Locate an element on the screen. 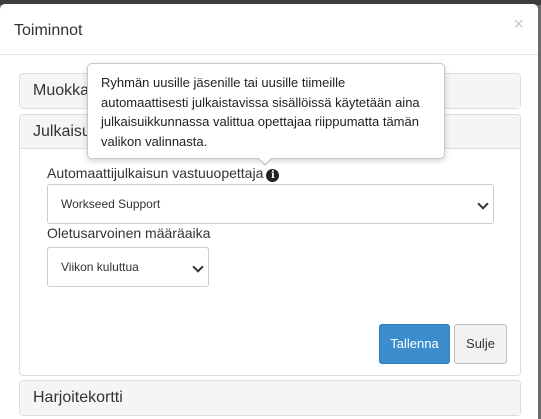 Image resolution: width=541 pixels, height=419 pixels. modal-title: Toiminnot is located at coordinates (48, 30).